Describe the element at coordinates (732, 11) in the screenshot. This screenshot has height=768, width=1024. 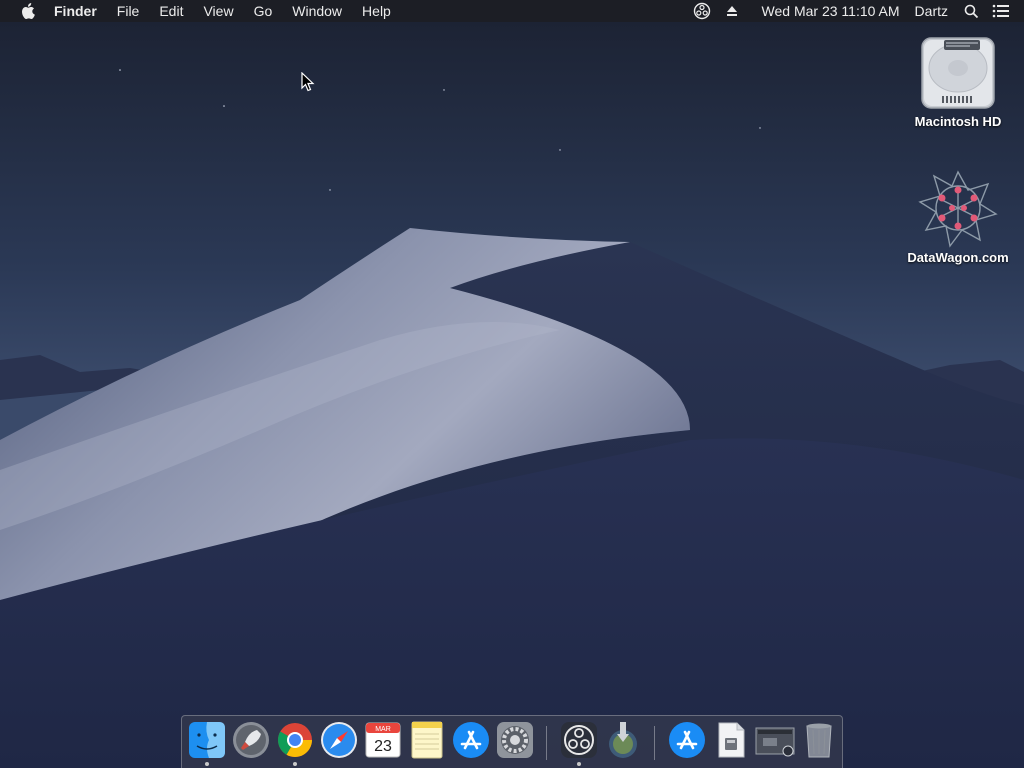
I see `eject-icon` at that location.